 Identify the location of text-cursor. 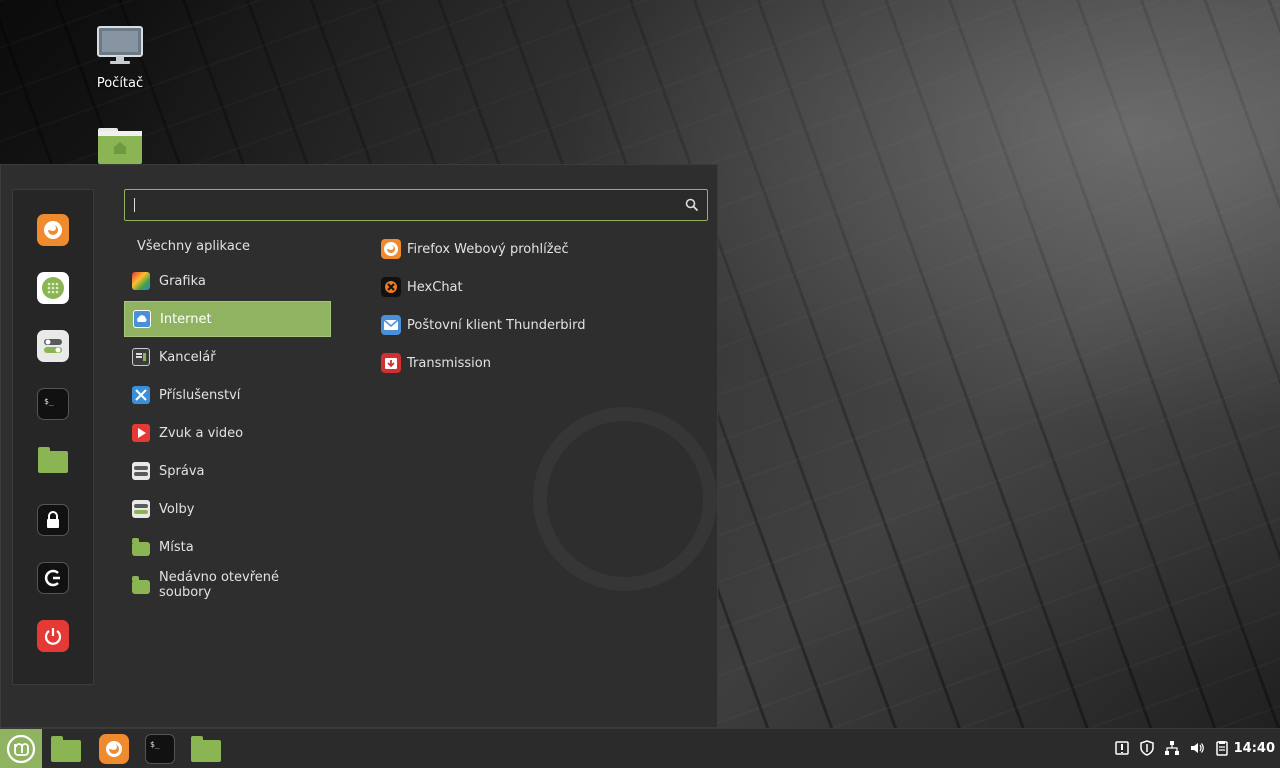
(134, 205).